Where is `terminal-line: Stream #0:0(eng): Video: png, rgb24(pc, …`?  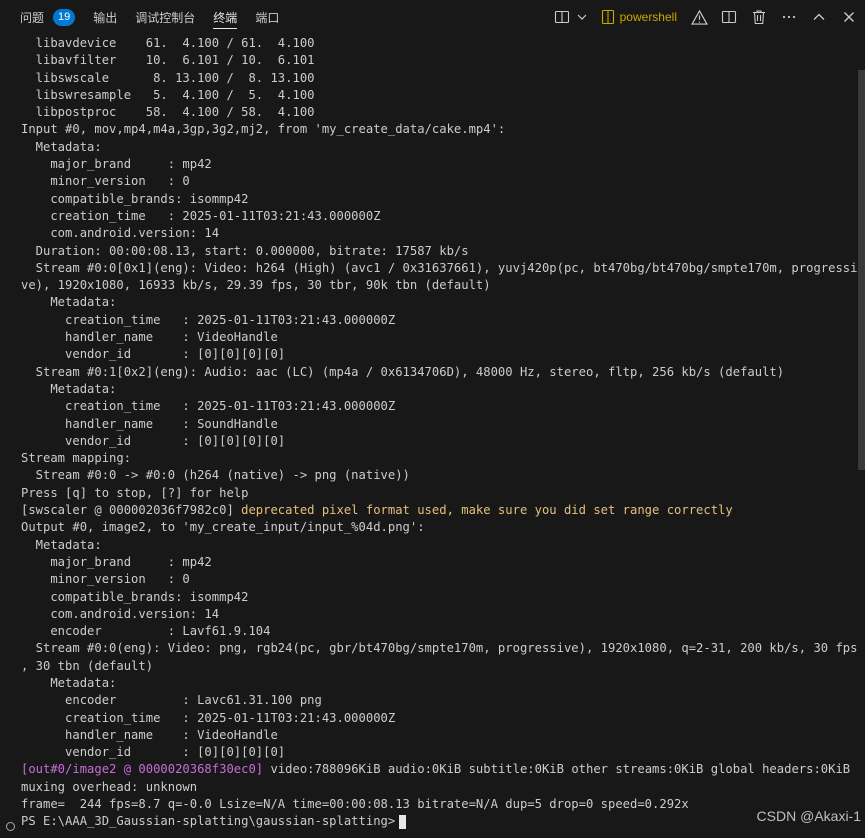
terminal-line: Stream #0:0(eng): Video: png, rgb24(pc, … is located at coordinates (439, 648).